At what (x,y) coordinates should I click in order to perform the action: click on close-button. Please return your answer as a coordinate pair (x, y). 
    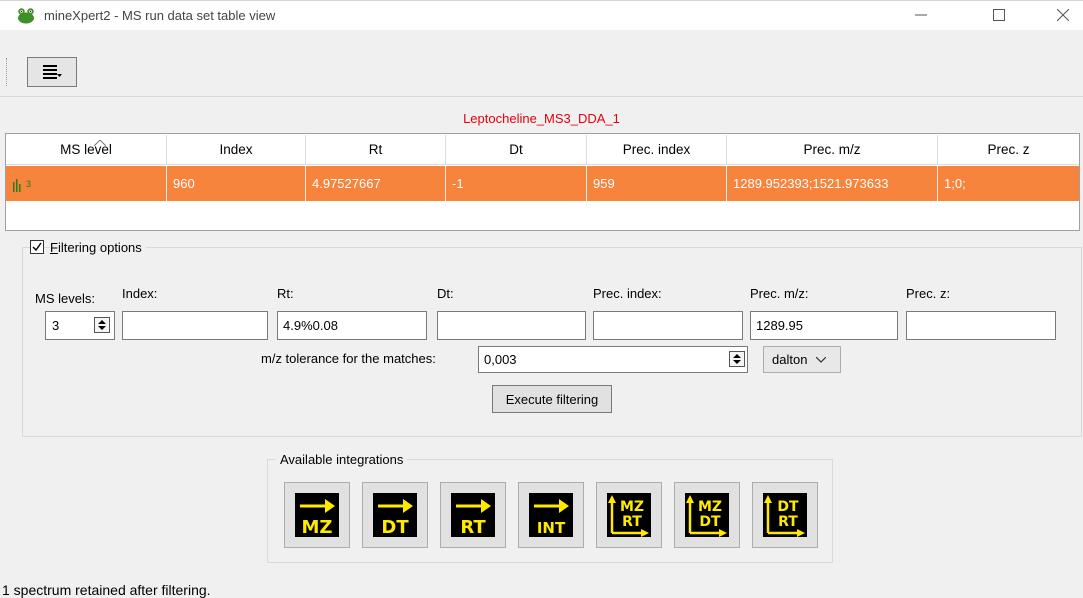
    Looking at the image, I should click on (1061, 15).